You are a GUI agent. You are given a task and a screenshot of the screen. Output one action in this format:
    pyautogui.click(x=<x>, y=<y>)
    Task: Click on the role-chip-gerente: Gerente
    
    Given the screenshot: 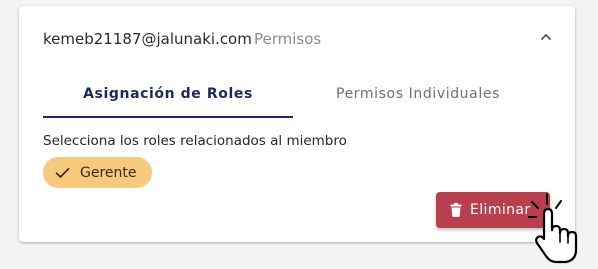 What is the action you would take?
    pyautogui.click(x=97, y=172)
    